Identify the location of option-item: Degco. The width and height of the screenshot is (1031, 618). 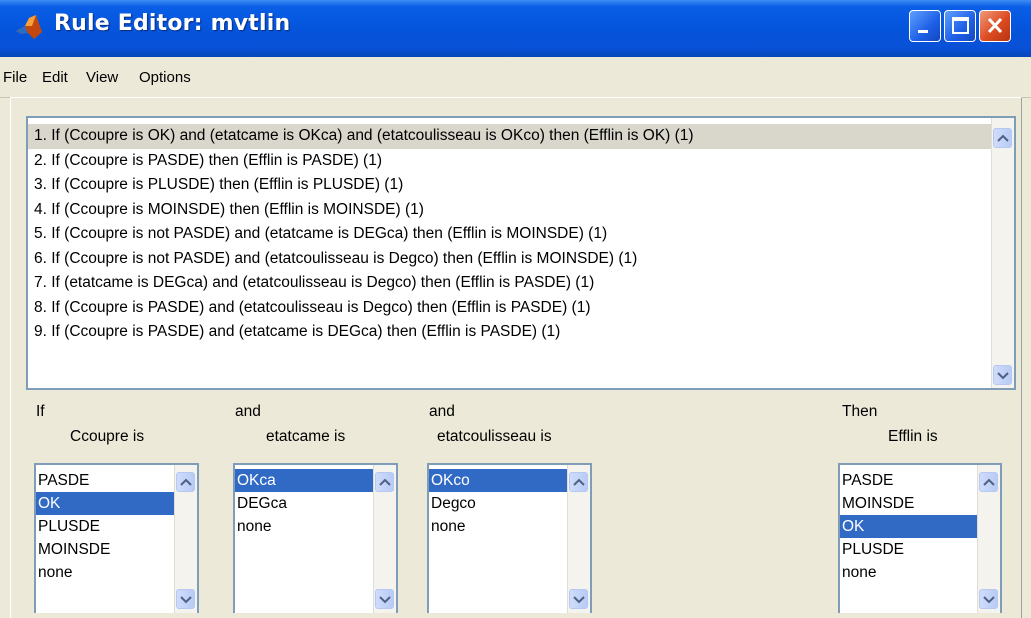
(498, 503).